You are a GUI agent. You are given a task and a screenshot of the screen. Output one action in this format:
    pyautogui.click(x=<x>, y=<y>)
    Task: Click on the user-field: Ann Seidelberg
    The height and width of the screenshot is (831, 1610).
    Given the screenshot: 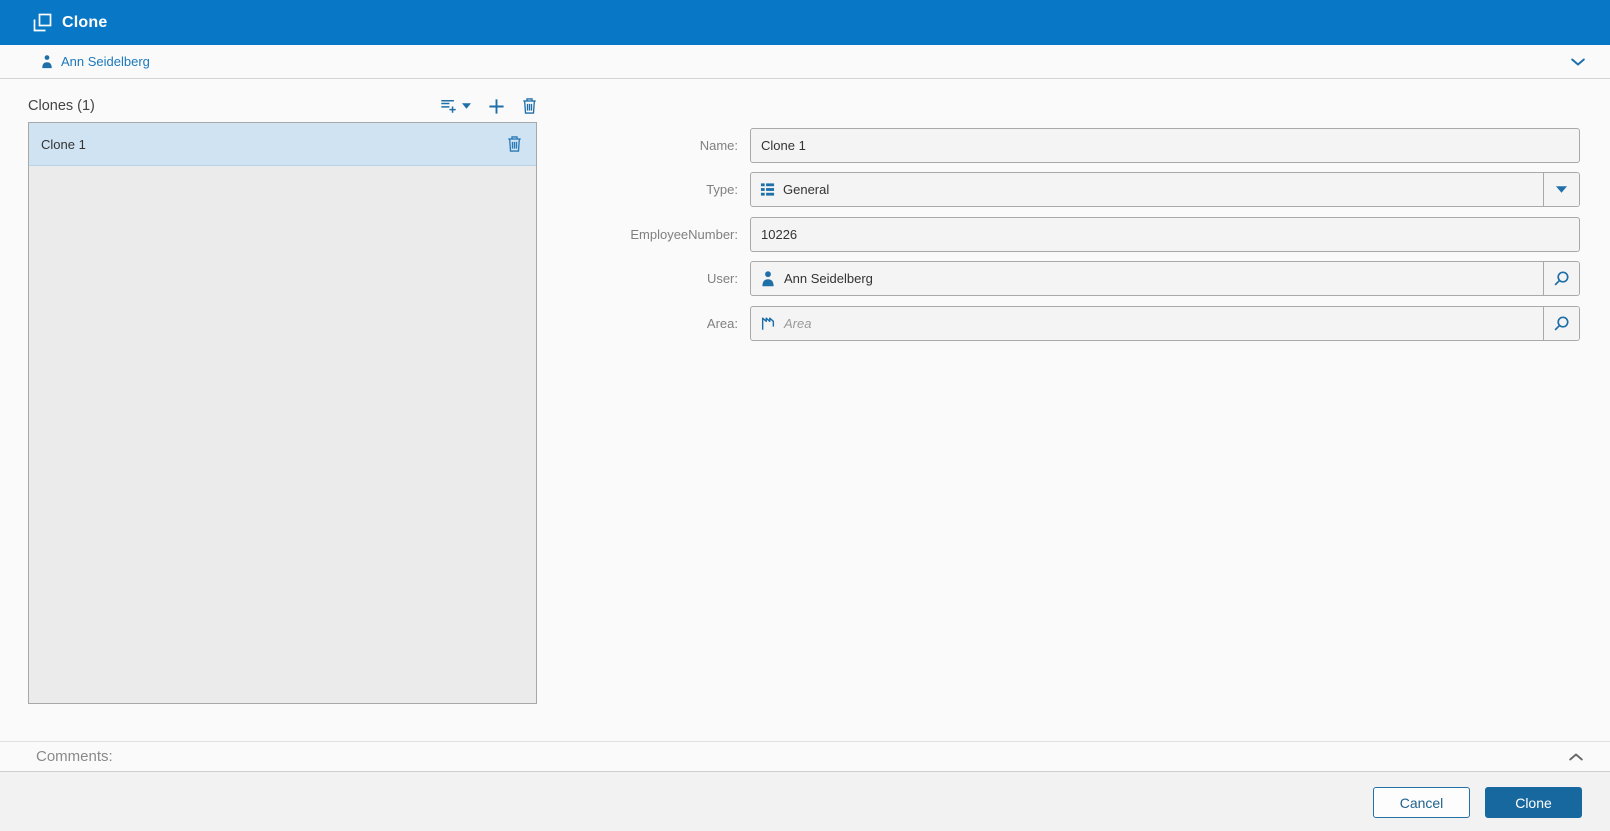 What is the action you would take?
    pyautogui.click(x=1165, y=278)
    